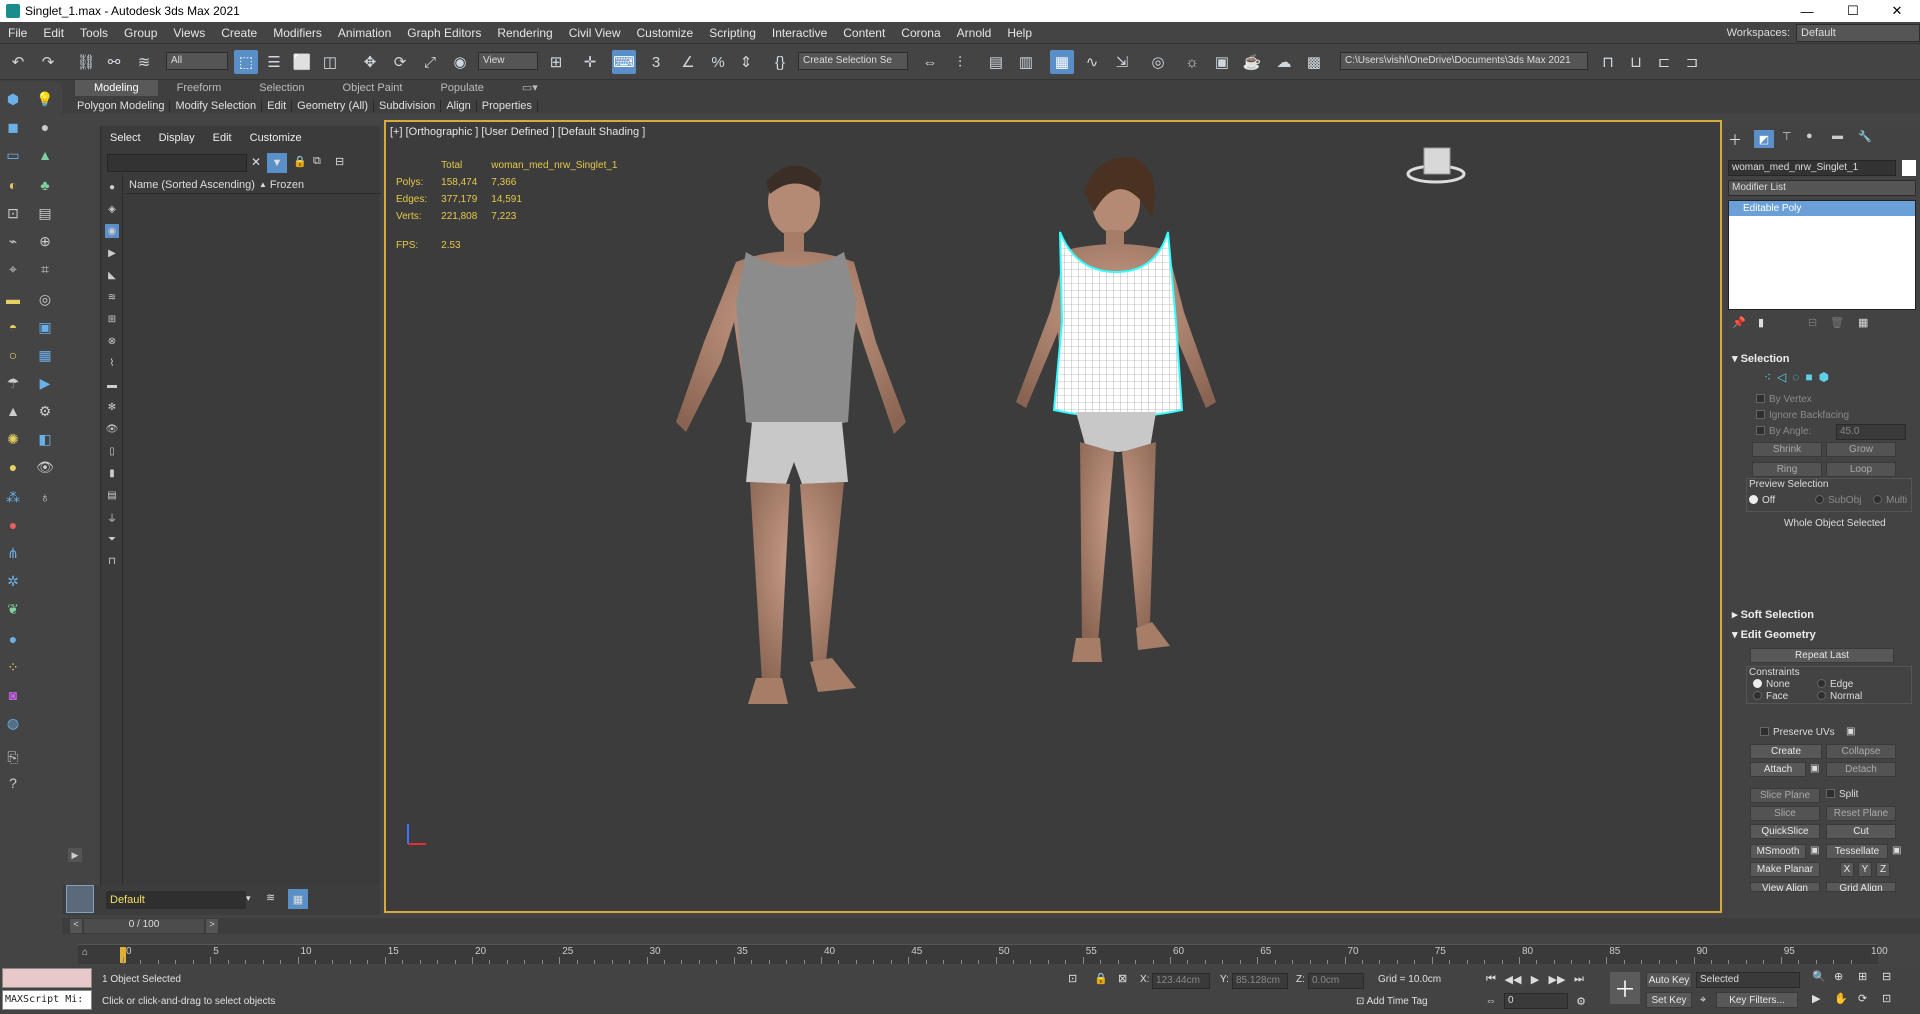  What do you see at coordinates (864, 33) in the screenshot?
I see `menu-content: Content` at bounding box center [864, 33].